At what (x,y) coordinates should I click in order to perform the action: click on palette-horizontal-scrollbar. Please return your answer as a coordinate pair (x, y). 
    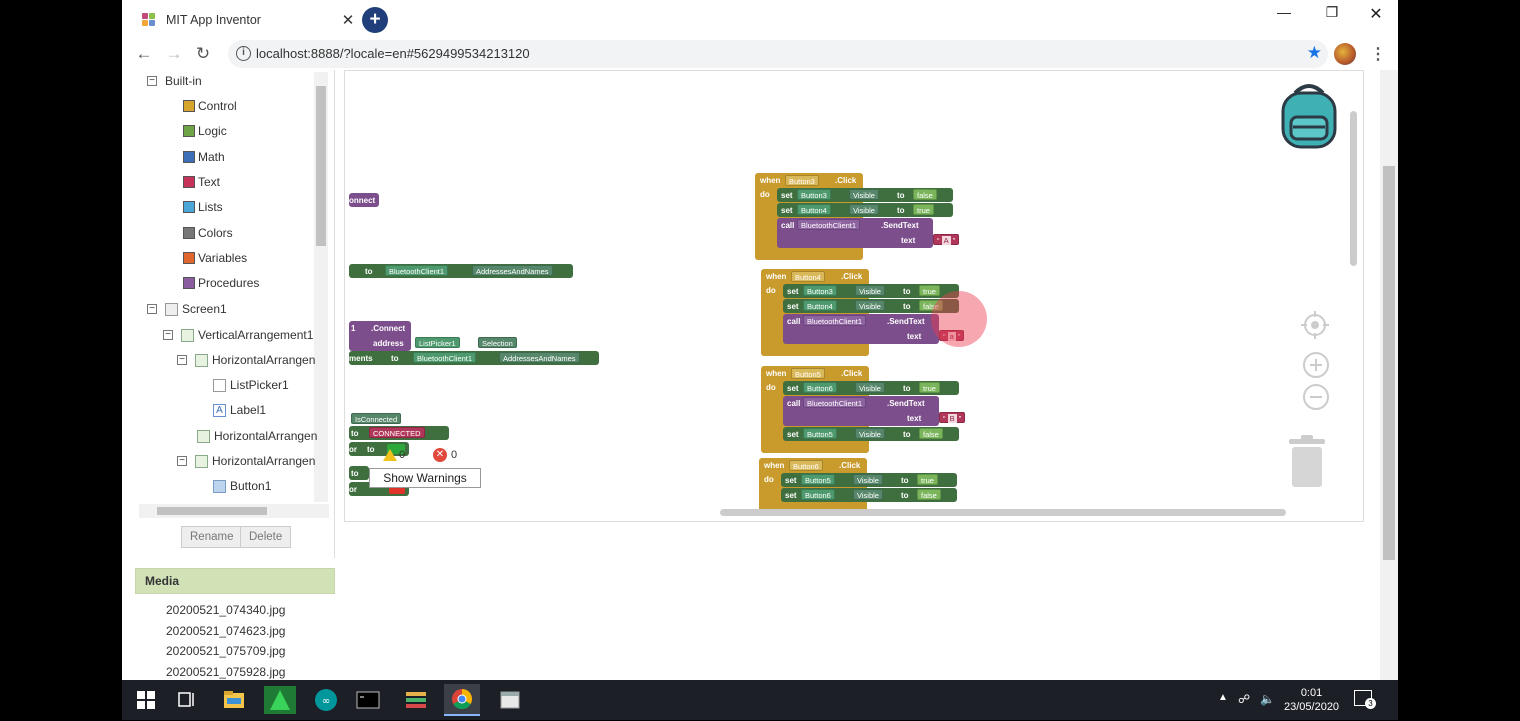
    Looking at the image, I should click on (234, 511).